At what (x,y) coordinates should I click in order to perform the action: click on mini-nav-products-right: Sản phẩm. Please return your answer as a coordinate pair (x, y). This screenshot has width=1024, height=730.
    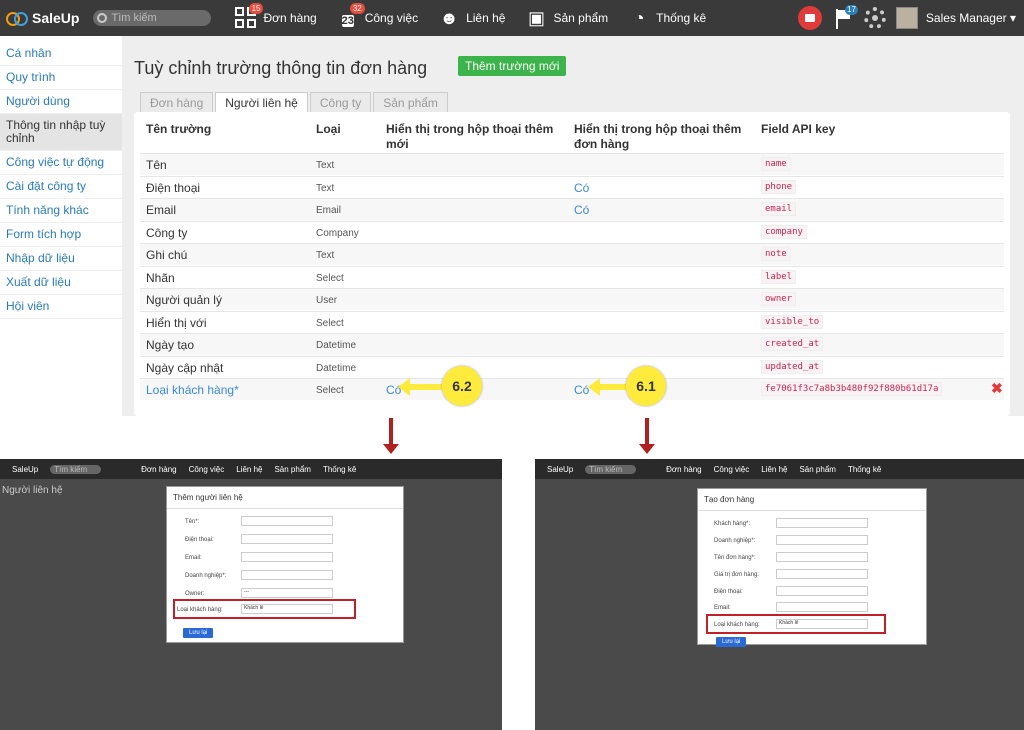
    Looking at the image, I should click on (817, 469).